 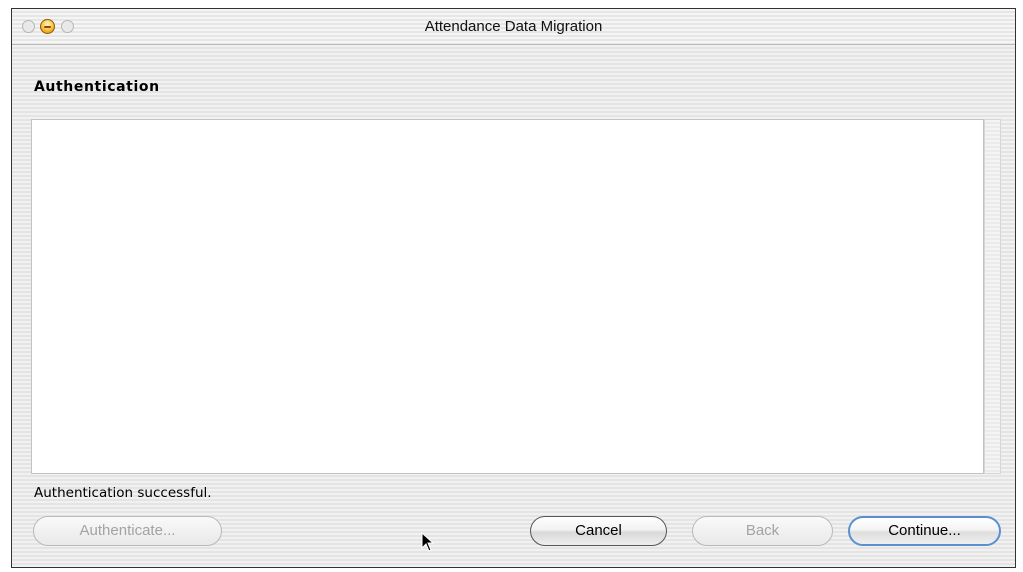 I want to click on back-button: Back, so click(x=762, y=531).